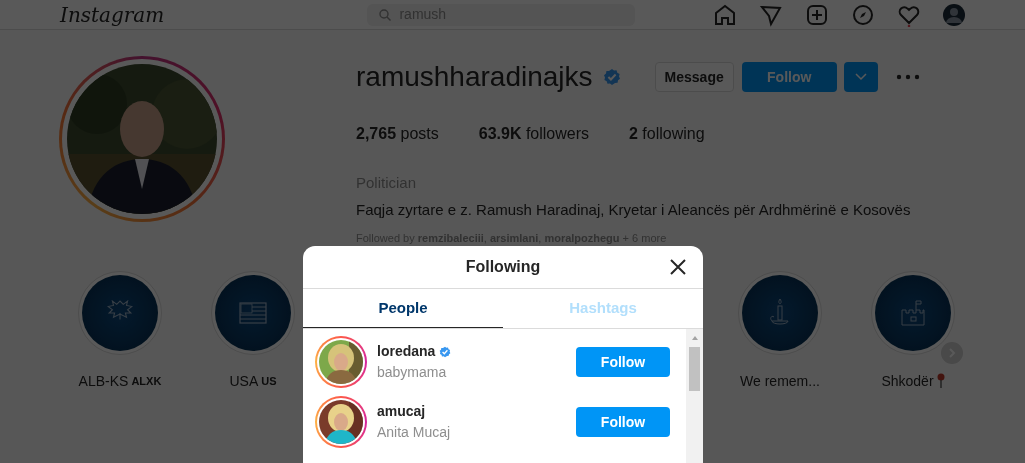  Describe the element at coordinates (634, 209) in the screenshot. I see `profile-bio: Faqja zyrtare e z. Ramush Haradinaj, Kryetar i Aleancës për Ardhmërinë e Kosovës` at that location.